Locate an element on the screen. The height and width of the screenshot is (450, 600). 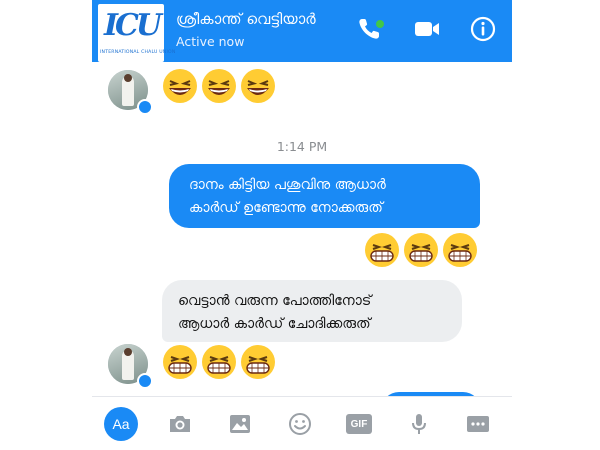
logo-caption: INTERNATIONAL CHALU UNION is located at coordinates (138, 52).